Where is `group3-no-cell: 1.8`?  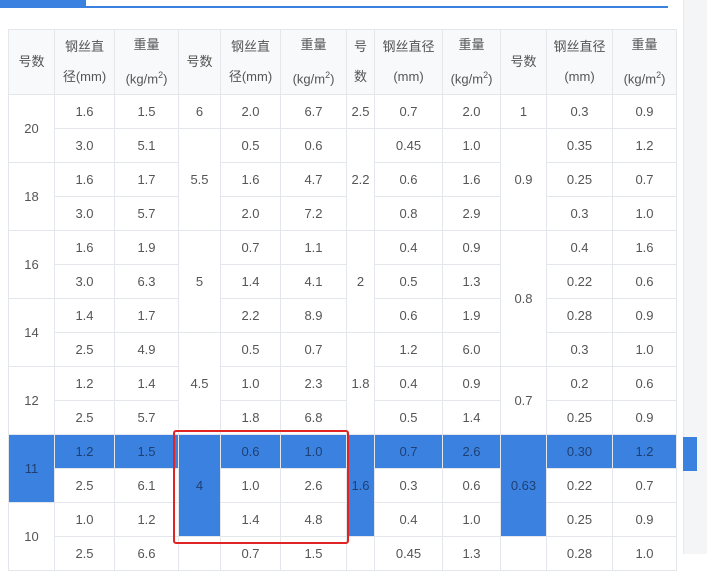 group3-no-cell: 1.8 is located at coordinates (360, 384).